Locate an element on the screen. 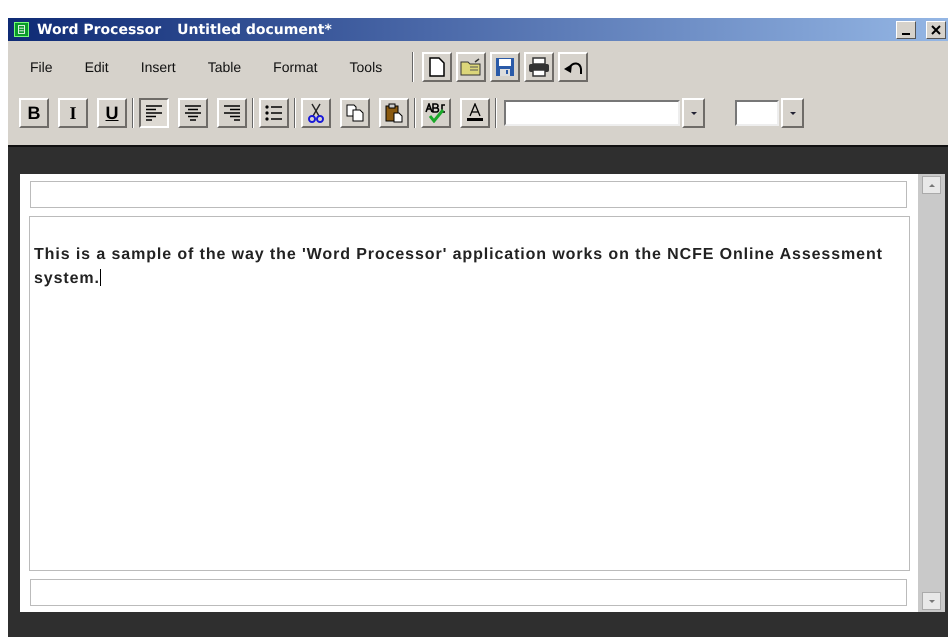  scroll-up-button is located at coordinates (931, 185).